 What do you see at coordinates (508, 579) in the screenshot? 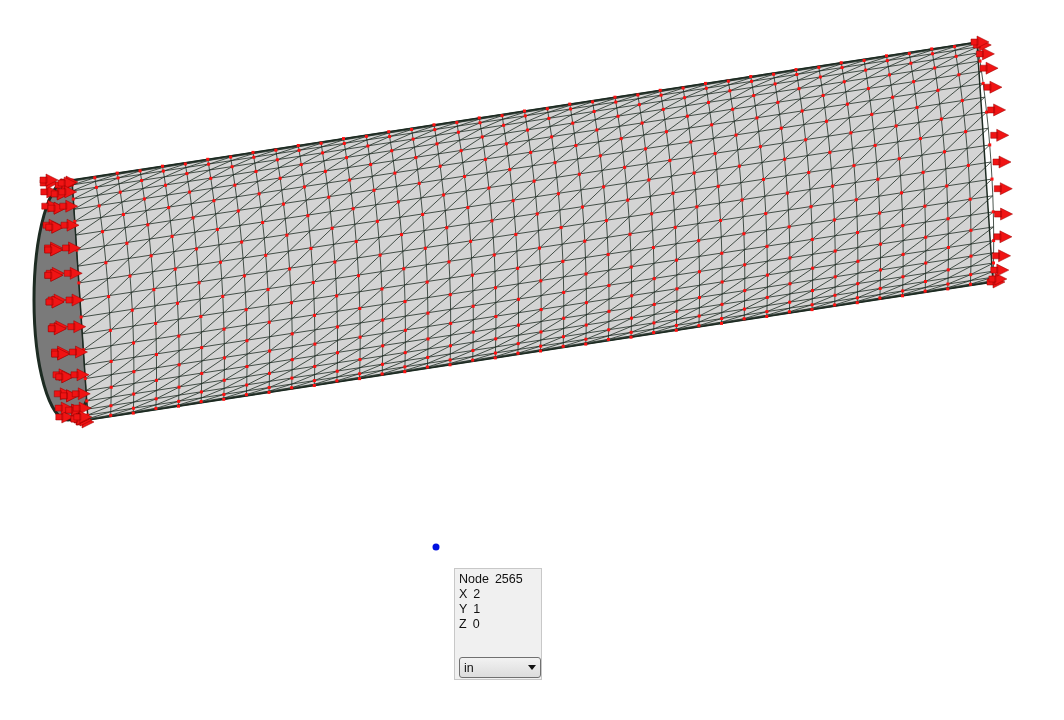
I see `node-id: 2565` at bounding box center [508, 579].